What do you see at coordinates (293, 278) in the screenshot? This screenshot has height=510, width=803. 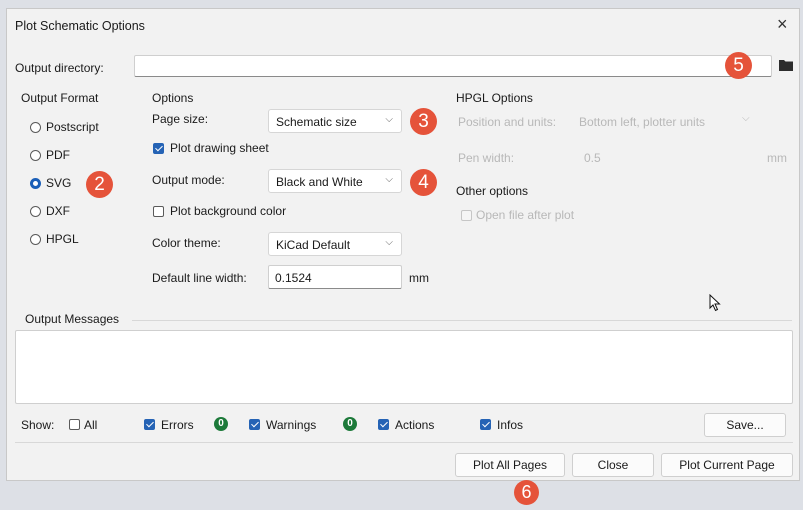 I see `line-width-value: 0.1524` at bounding box center [293, 278].